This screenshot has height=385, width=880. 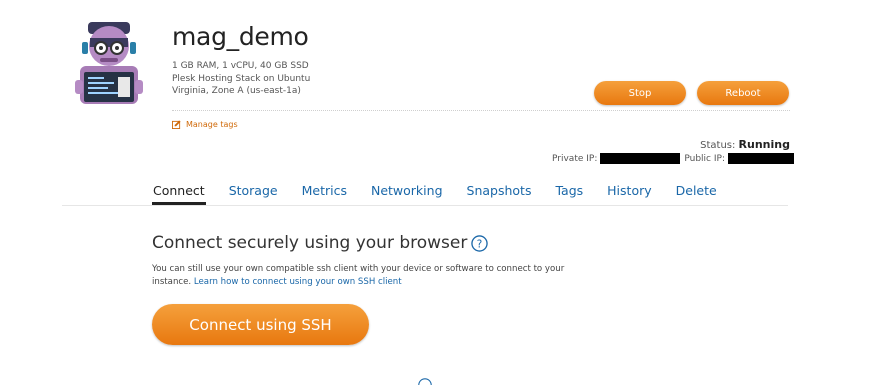 I want to click on instance-name: mag_demo, so click(x=240, y=36).